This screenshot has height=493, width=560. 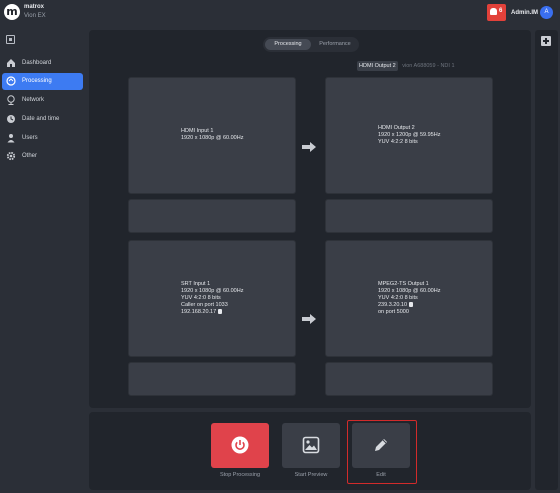 What do you see at coordinates (546, 260) in the screenshot?
I see `right-panel` at bounding box center [546, 260].